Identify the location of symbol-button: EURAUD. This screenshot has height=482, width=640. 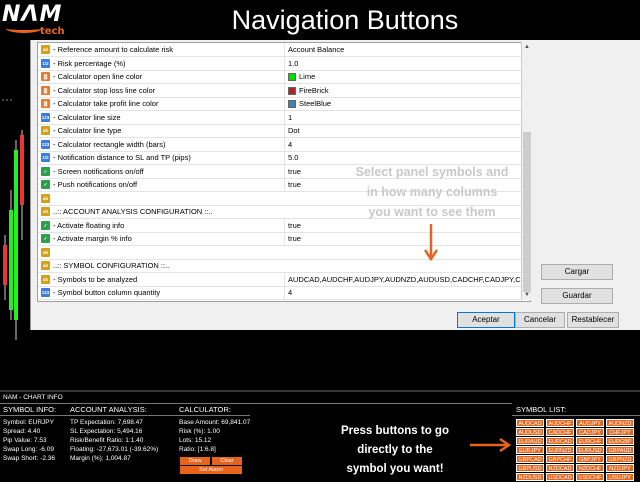
(530, 441).